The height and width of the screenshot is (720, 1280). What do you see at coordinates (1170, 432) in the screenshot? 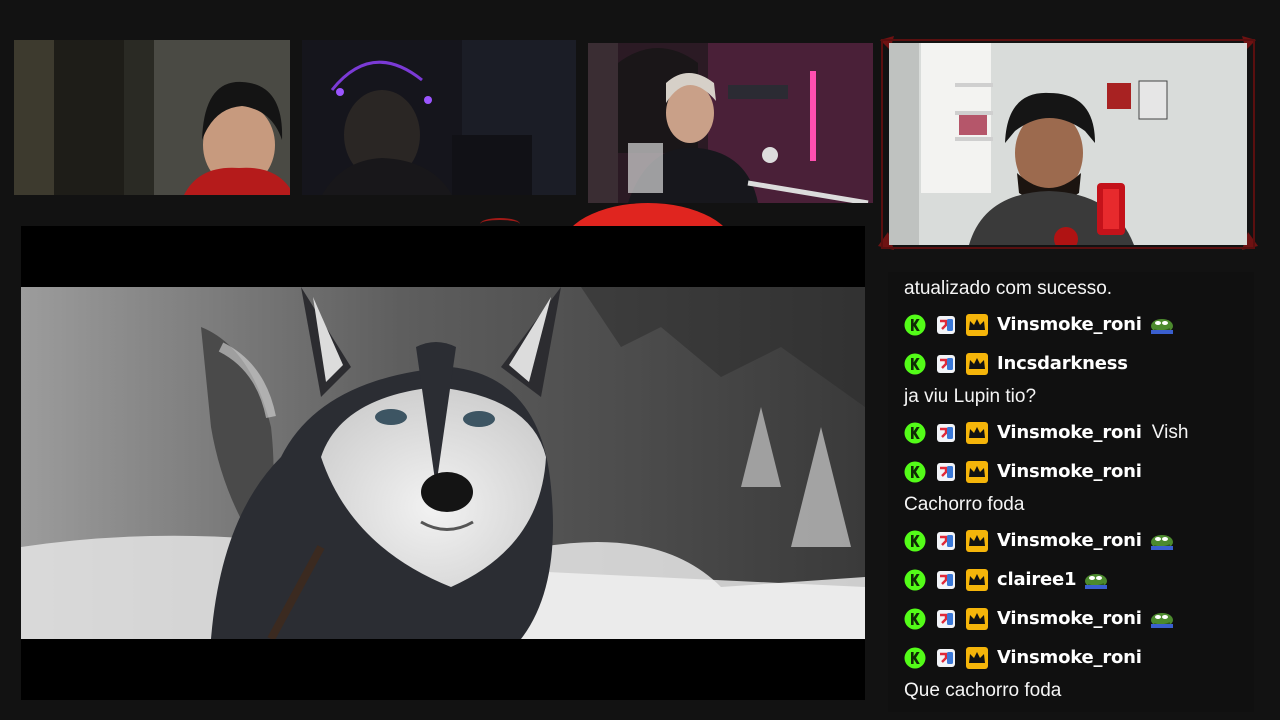
I see `chat-message-body: Vish` at bounding box center [1170, 432].